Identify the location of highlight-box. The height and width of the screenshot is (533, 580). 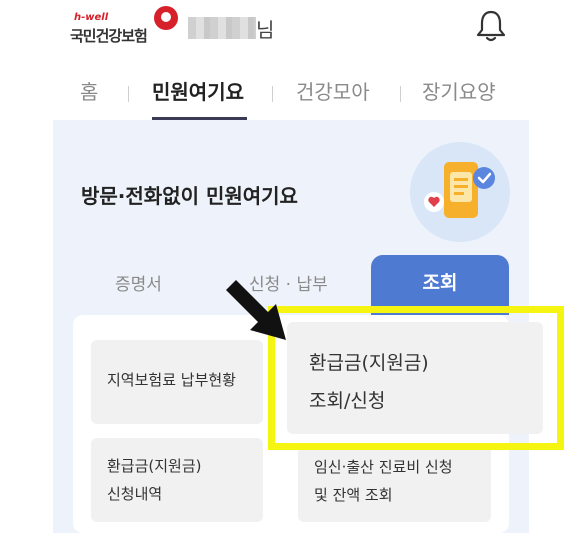
(416, 378).